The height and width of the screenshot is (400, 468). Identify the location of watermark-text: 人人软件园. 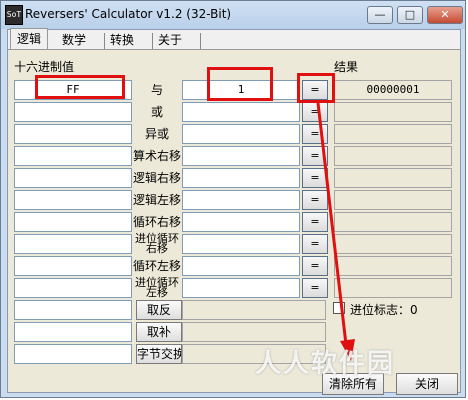
(325, 364).